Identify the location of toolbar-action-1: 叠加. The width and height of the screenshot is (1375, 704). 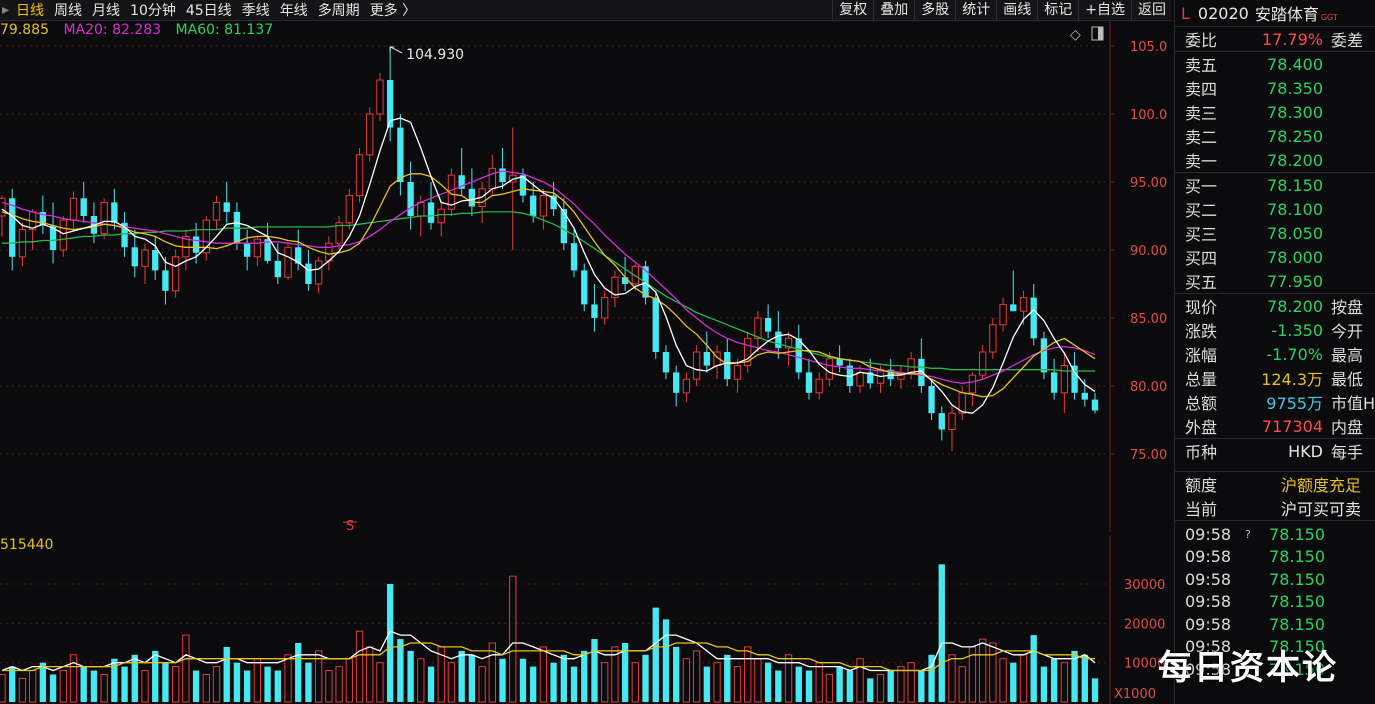
(893, 10).